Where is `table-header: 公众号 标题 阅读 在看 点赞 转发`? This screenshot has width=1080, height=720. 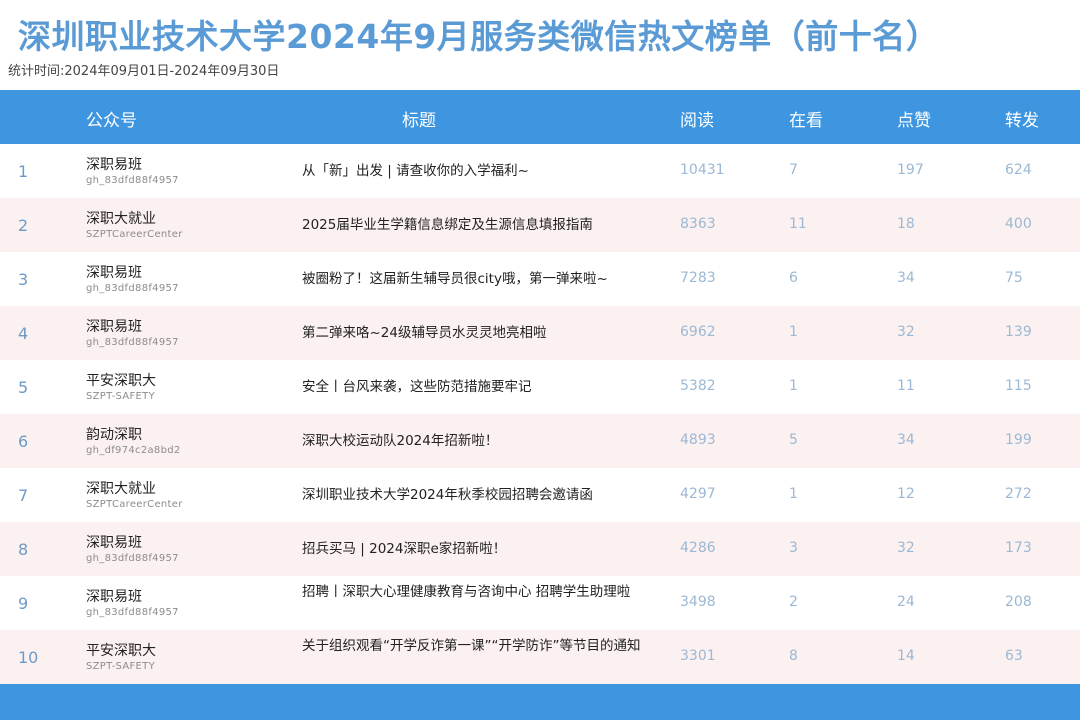
table-header: 公众号 标题 阅读 在看 点赞 转发 is located at coordinates (540, 117).